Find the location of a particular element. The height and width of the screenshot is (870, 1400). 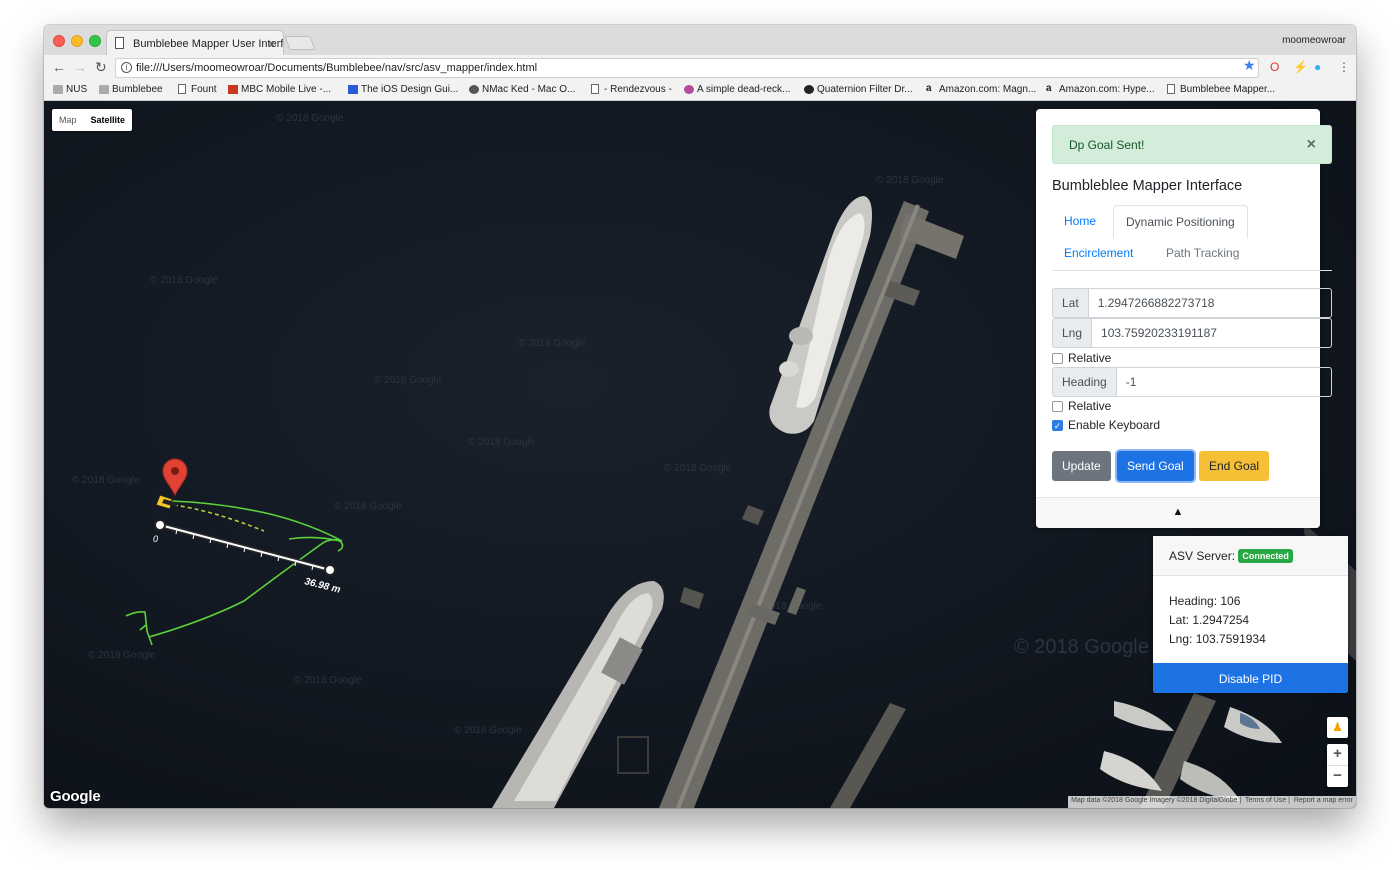

lng-input: 103.75920233191187 is located at coordinates (1212, 333).